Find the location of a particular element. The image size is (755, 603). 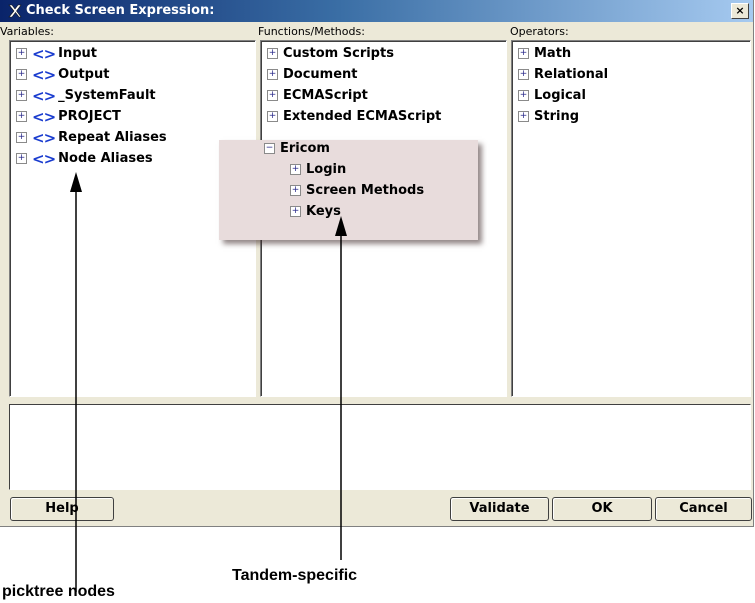

collapse-icon: − is located at coordinates (269, 148).